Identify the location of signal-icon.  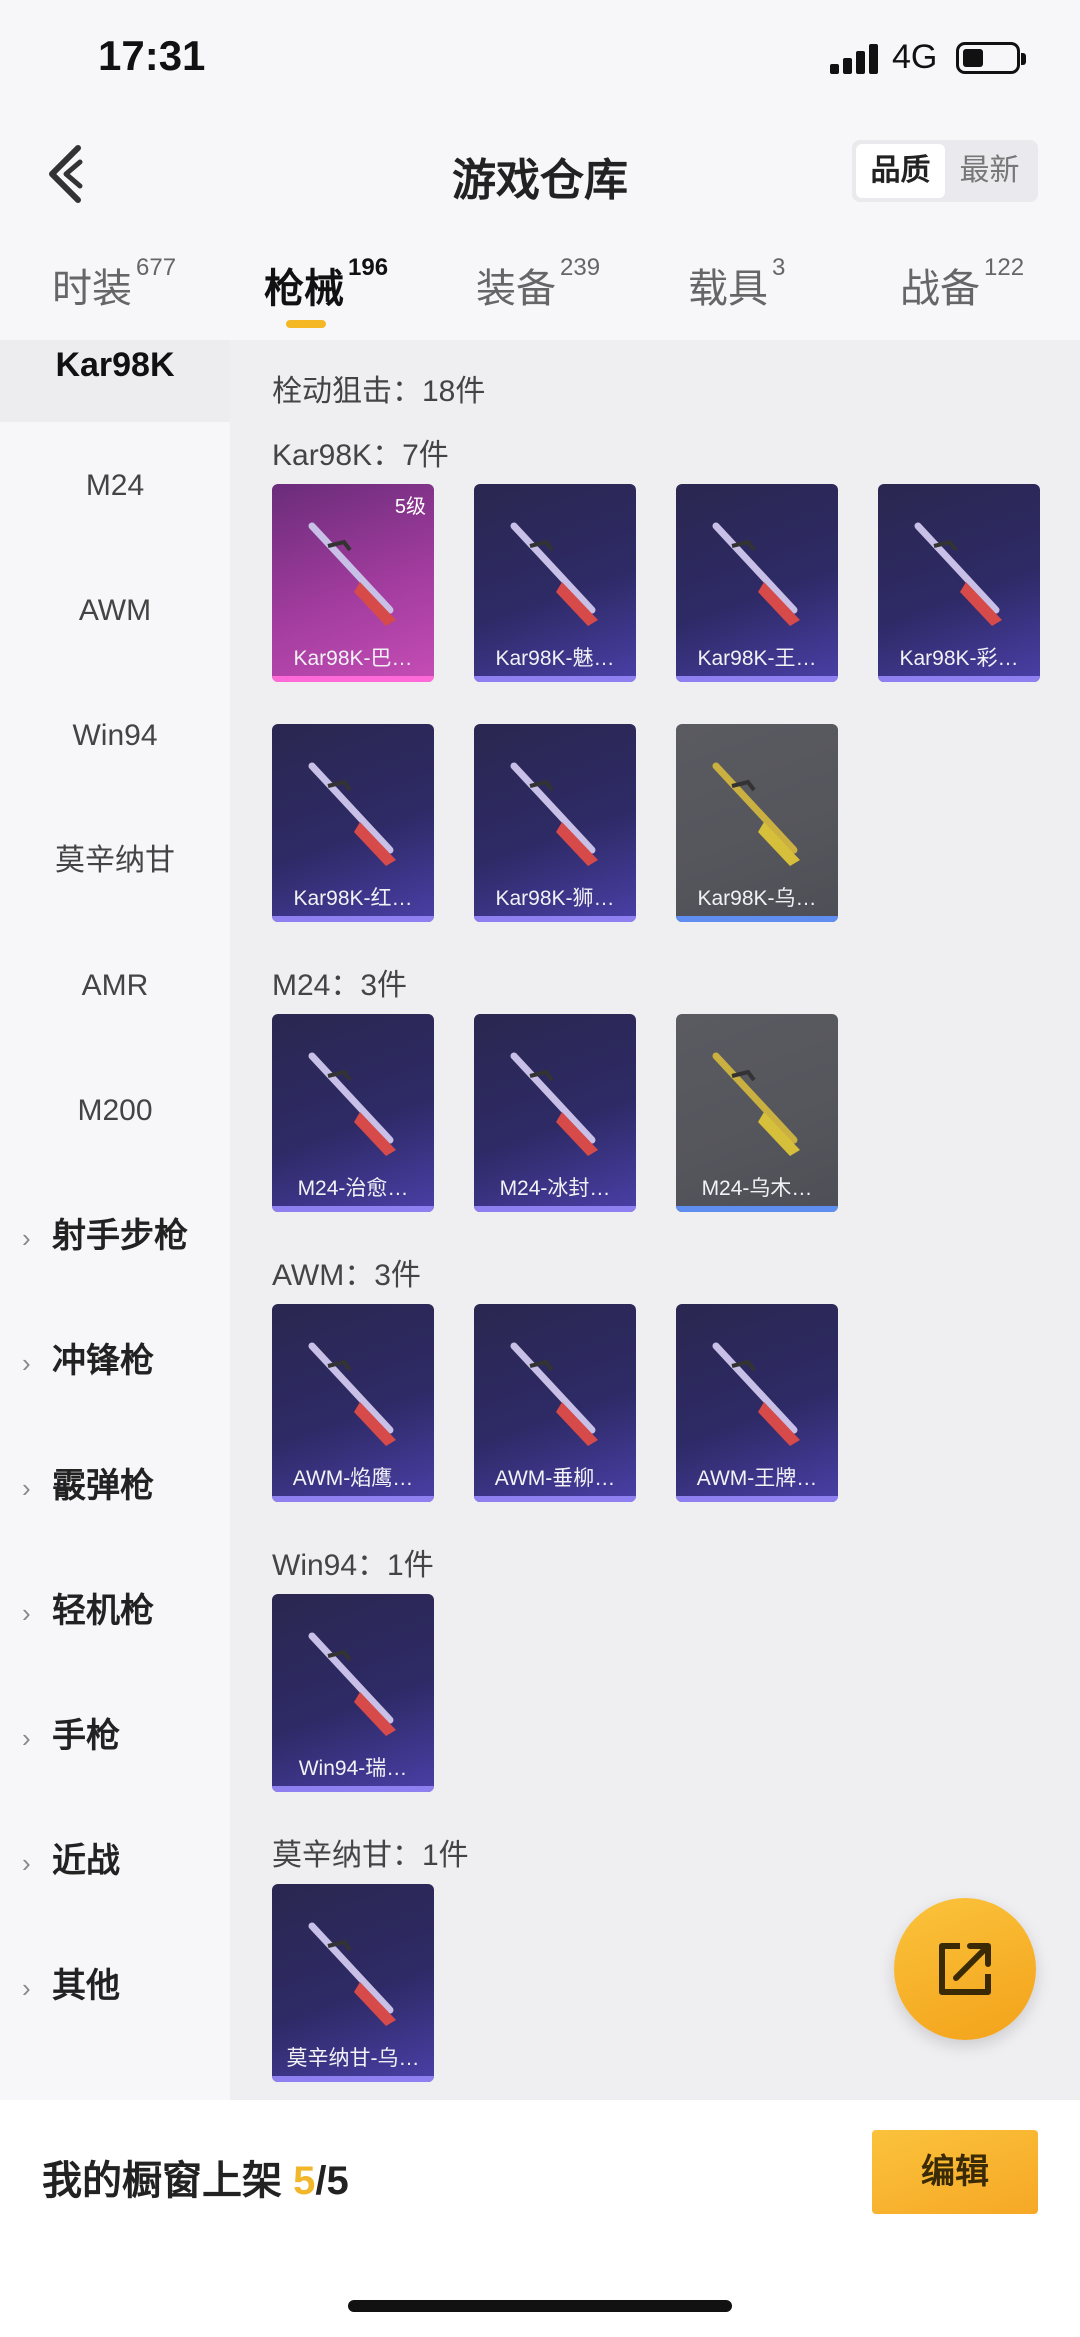
(854, 59).